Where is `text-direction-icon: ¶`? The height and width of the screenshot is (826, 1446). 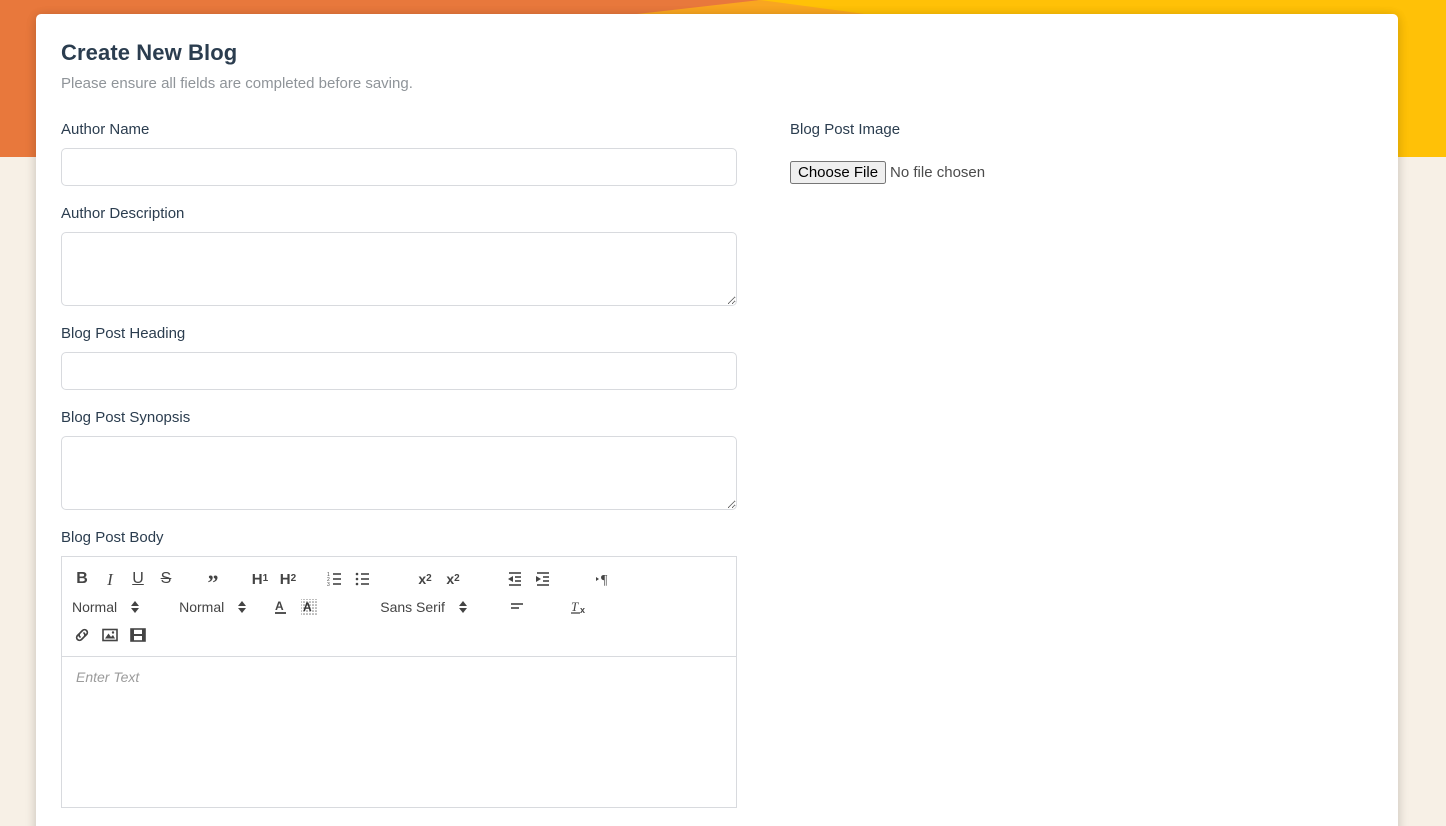
text-direction-icon: ¶ is located at coordinates (605, 579).